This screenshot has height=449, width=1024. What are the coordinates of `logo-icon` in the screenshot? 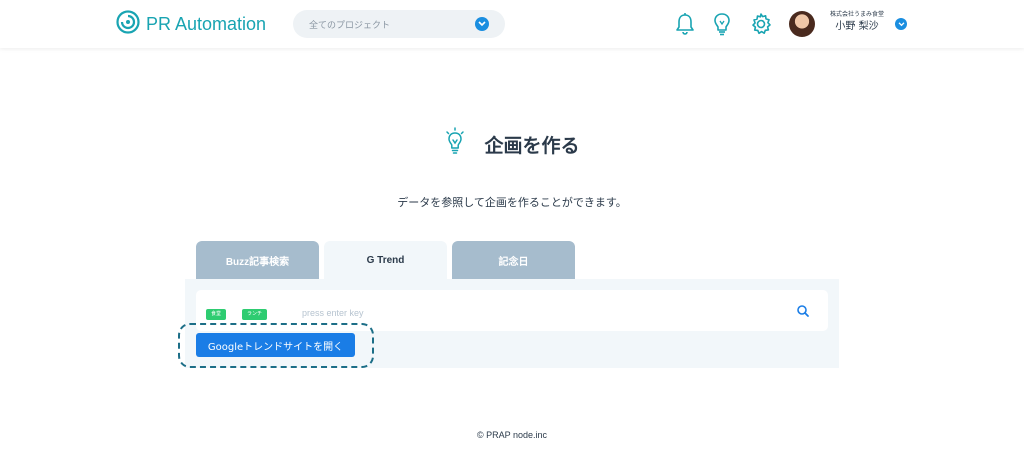 It's located at (128, 24).